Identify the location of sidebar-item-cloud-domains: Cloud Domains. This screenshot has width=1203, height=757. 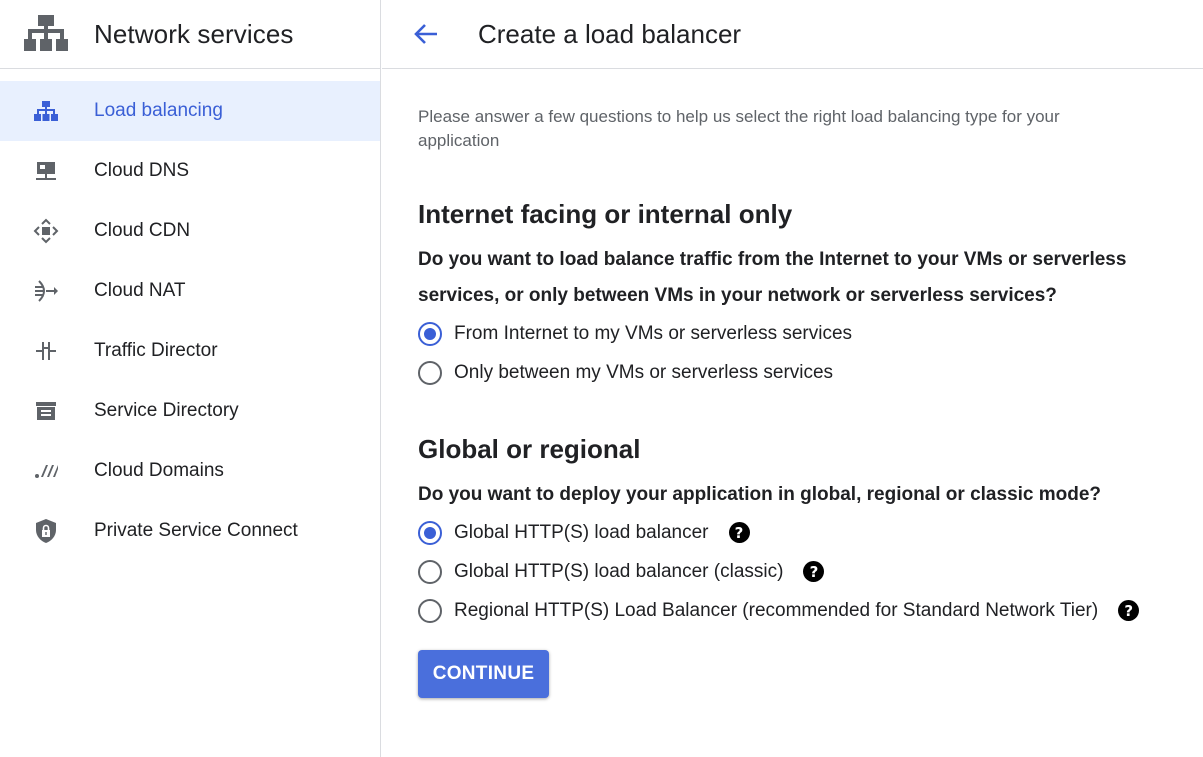
(190, 471).